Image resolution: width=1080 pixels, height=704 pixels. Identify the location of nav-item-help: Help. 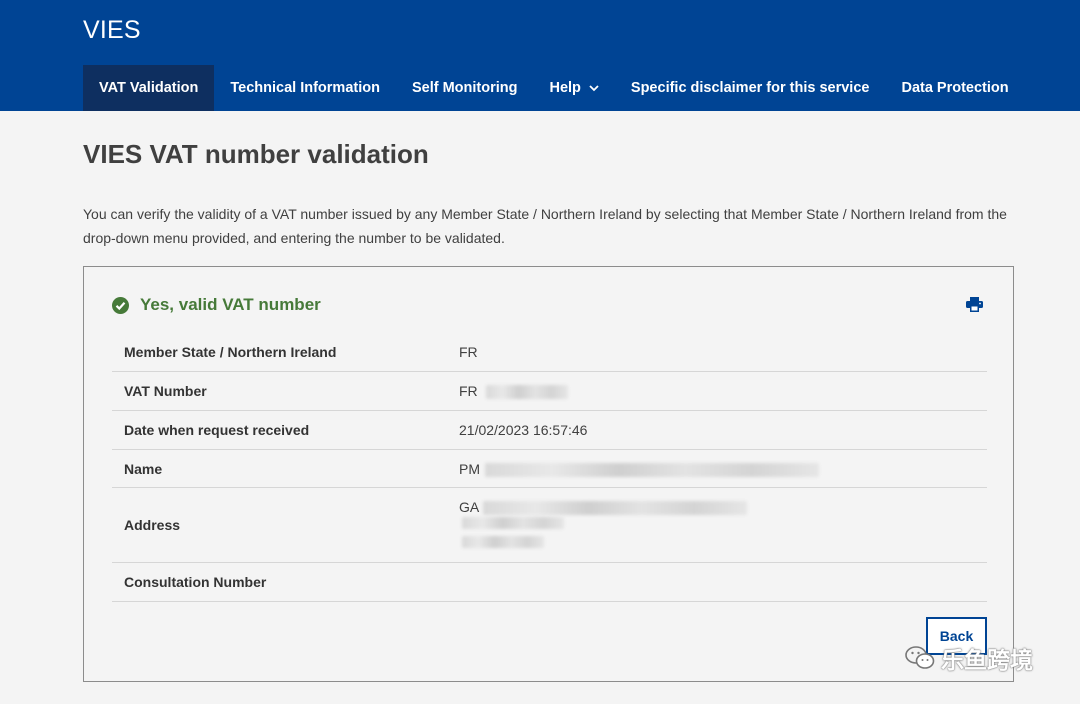
(573, 88).